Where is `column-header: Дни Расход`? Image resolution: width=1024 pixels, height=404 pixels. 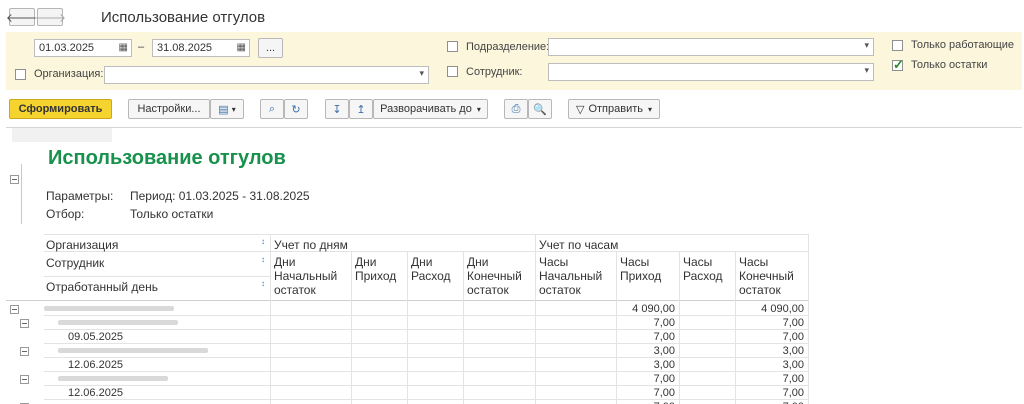
column-header: Дни Расход is located at coordinates (431, 269).